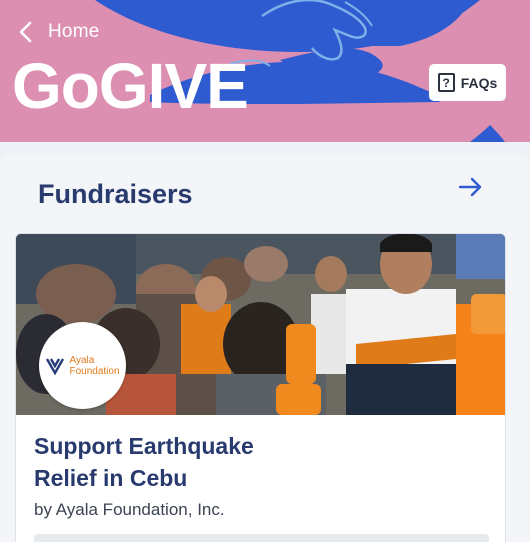 This screenshot has width=530, height=542. Describe the element at coordinates (471, 187) in the screenshot. I see `arrow-right-icon` at that location.